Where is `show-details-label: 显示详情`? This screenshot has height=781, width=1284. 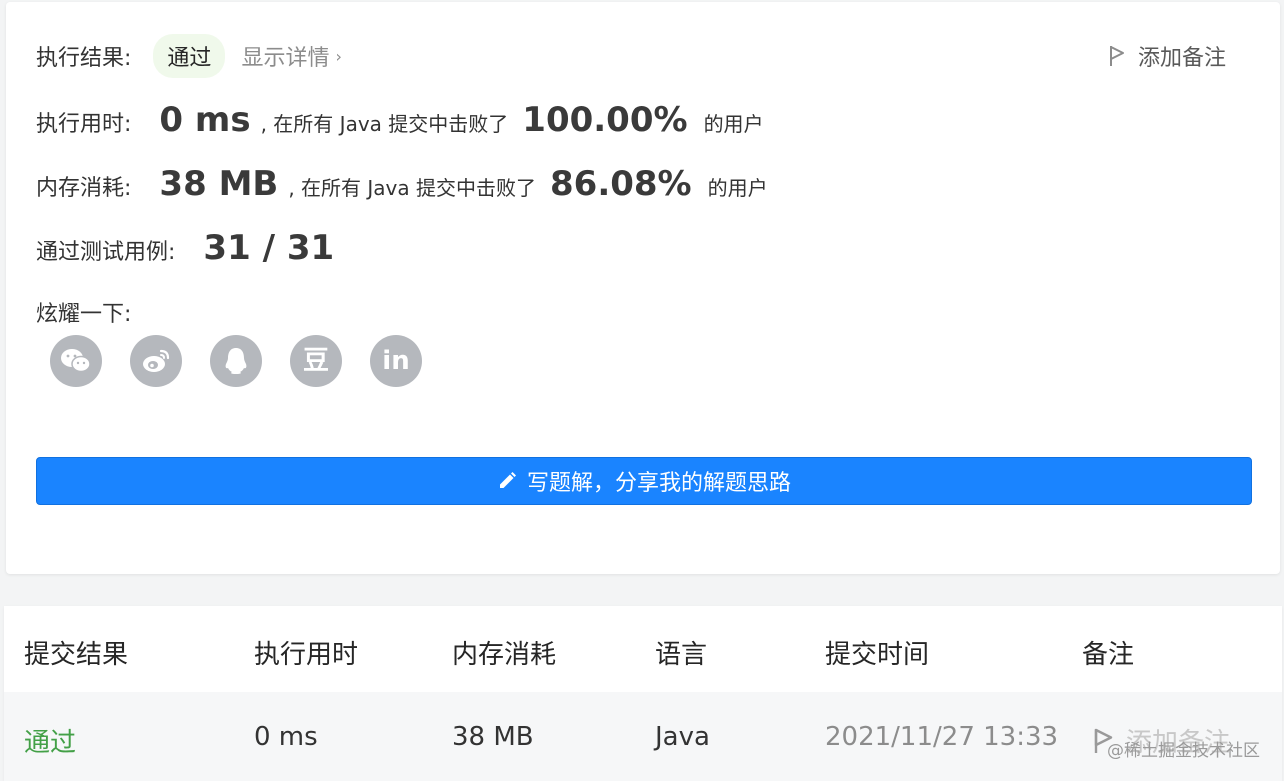
show-details-label: 显示详情 is located at coordinates (285, 58).